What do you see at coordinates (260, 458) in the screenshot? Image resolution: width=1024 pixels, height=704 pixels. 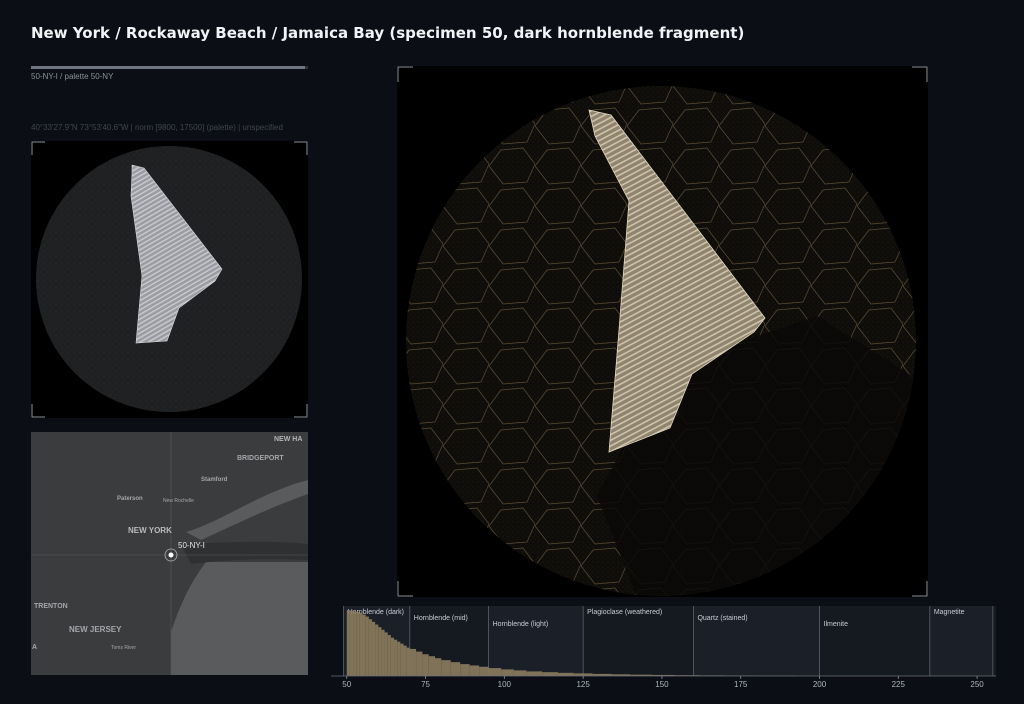 I see `map-label: BRIDGEPORT` at bounding box center [260, 458].